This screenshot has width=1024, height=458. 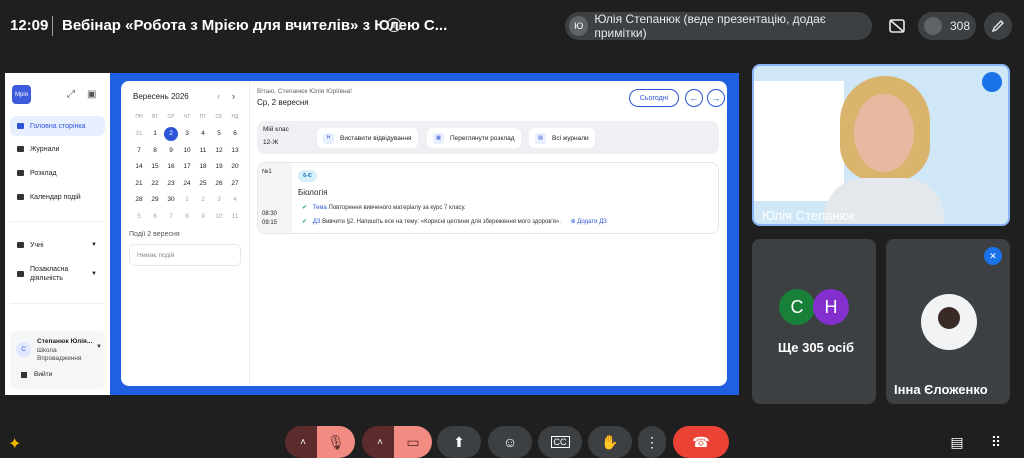 I want to click on mic-toggle-button: 🎙, so click(x=336, y=442).